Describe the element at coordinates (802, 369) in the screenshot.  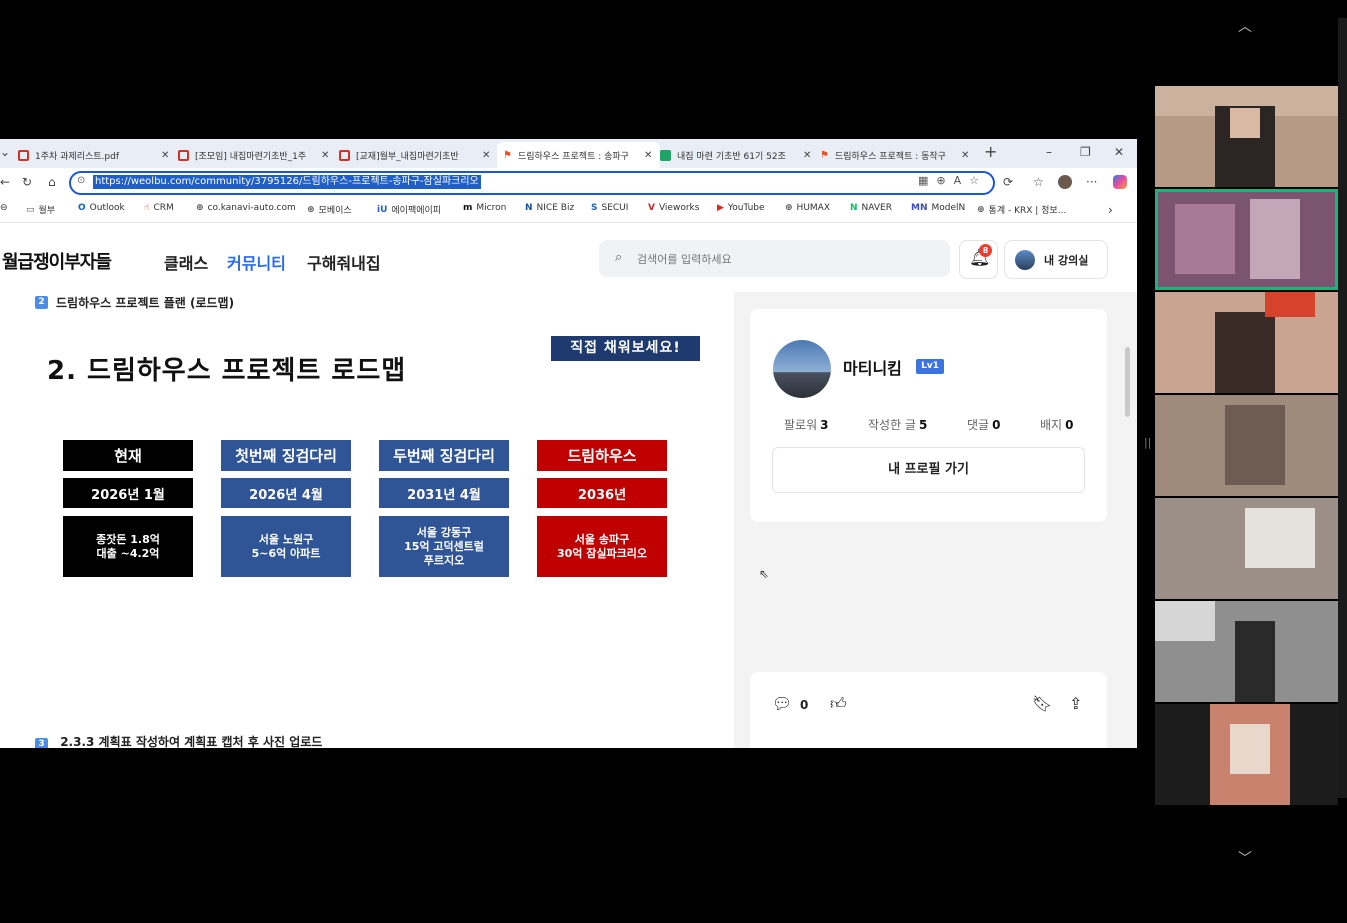
I see `author-avatar` at that location.